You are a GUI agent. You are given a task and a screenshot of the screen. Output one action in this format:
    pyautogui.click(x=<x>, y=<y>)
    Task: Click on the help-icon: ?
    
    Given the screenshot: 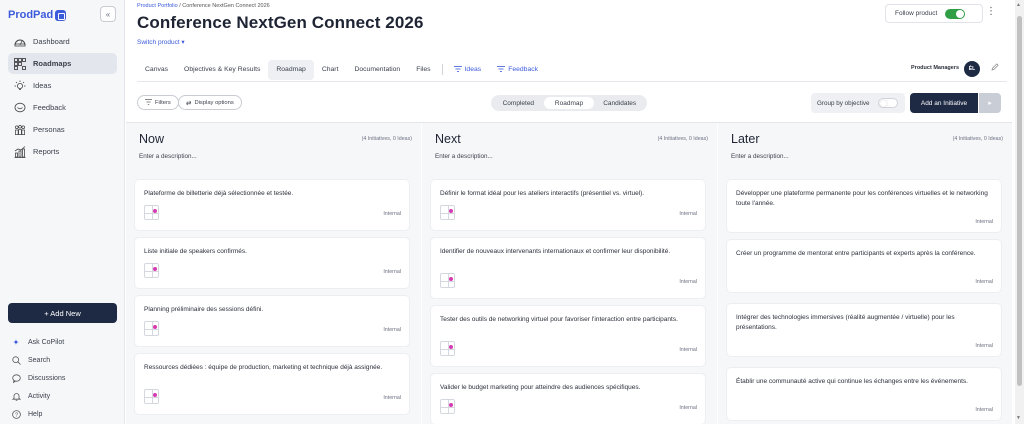 What is the action you would take?
    pyautogui.click(x=16, y=414)
    